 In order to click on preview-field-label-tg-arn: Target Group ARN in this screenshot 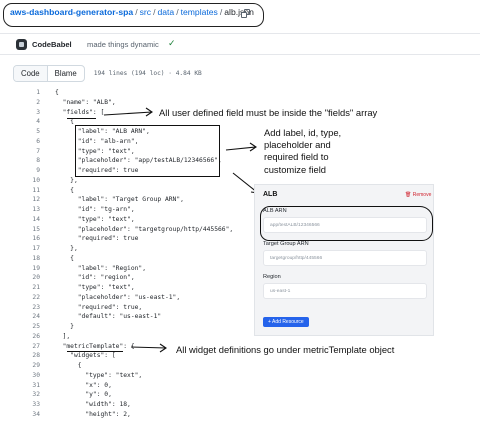, I will do `click(286, 244)`.